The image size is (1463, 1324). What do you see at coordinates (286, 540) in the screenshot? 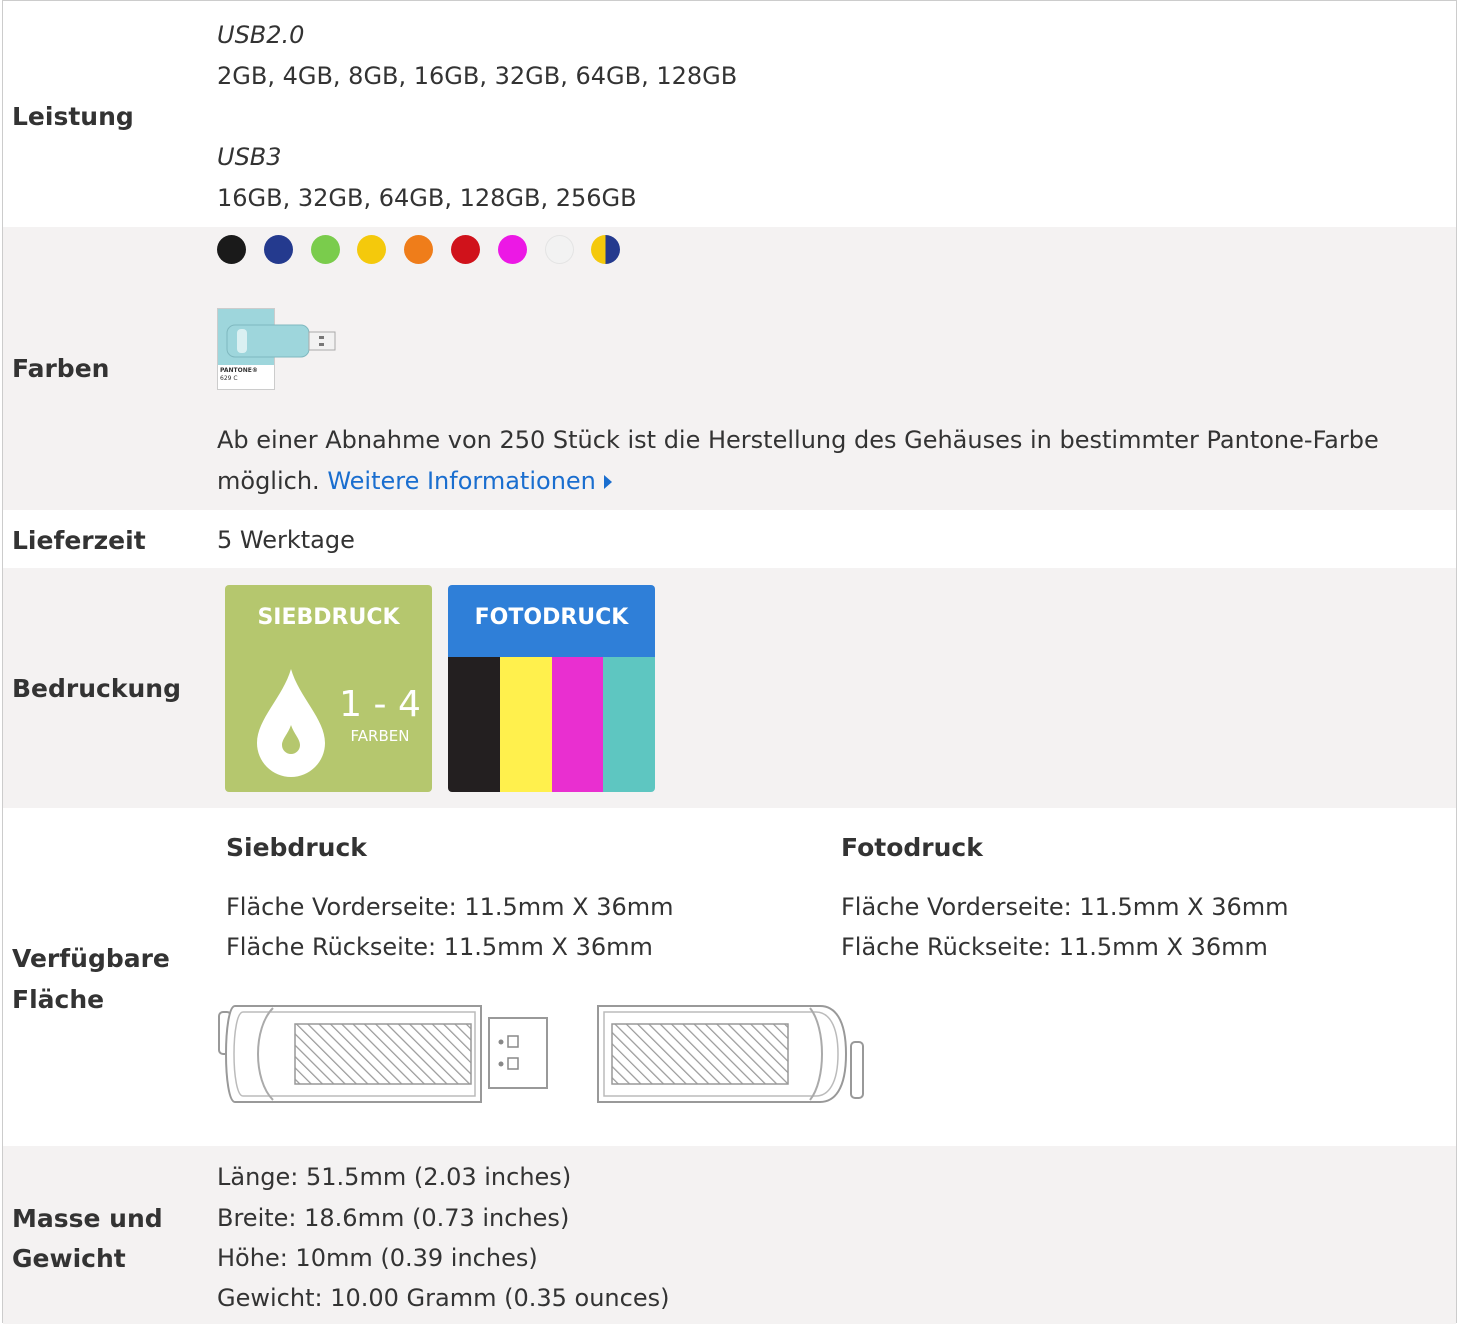
I see `lieferzeit-value: 5 Werktage` at bounding box center [286, 540].